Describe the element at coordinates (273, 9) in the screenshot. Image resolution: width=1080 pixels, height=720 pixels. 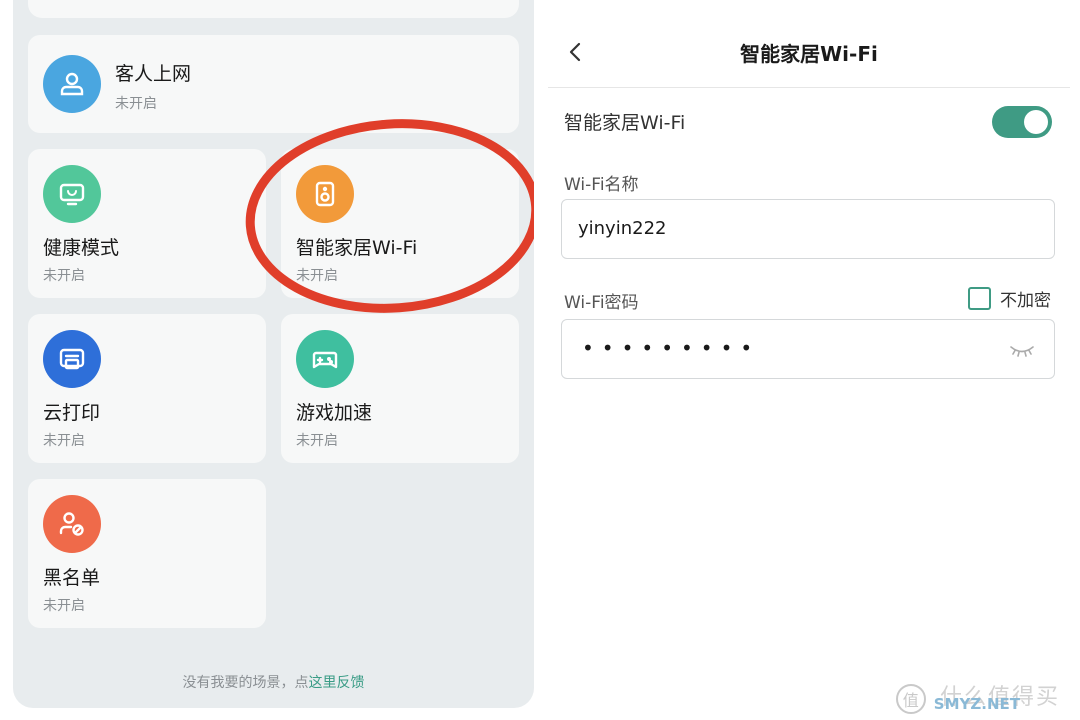
I see `previous-card-edge` at that location.